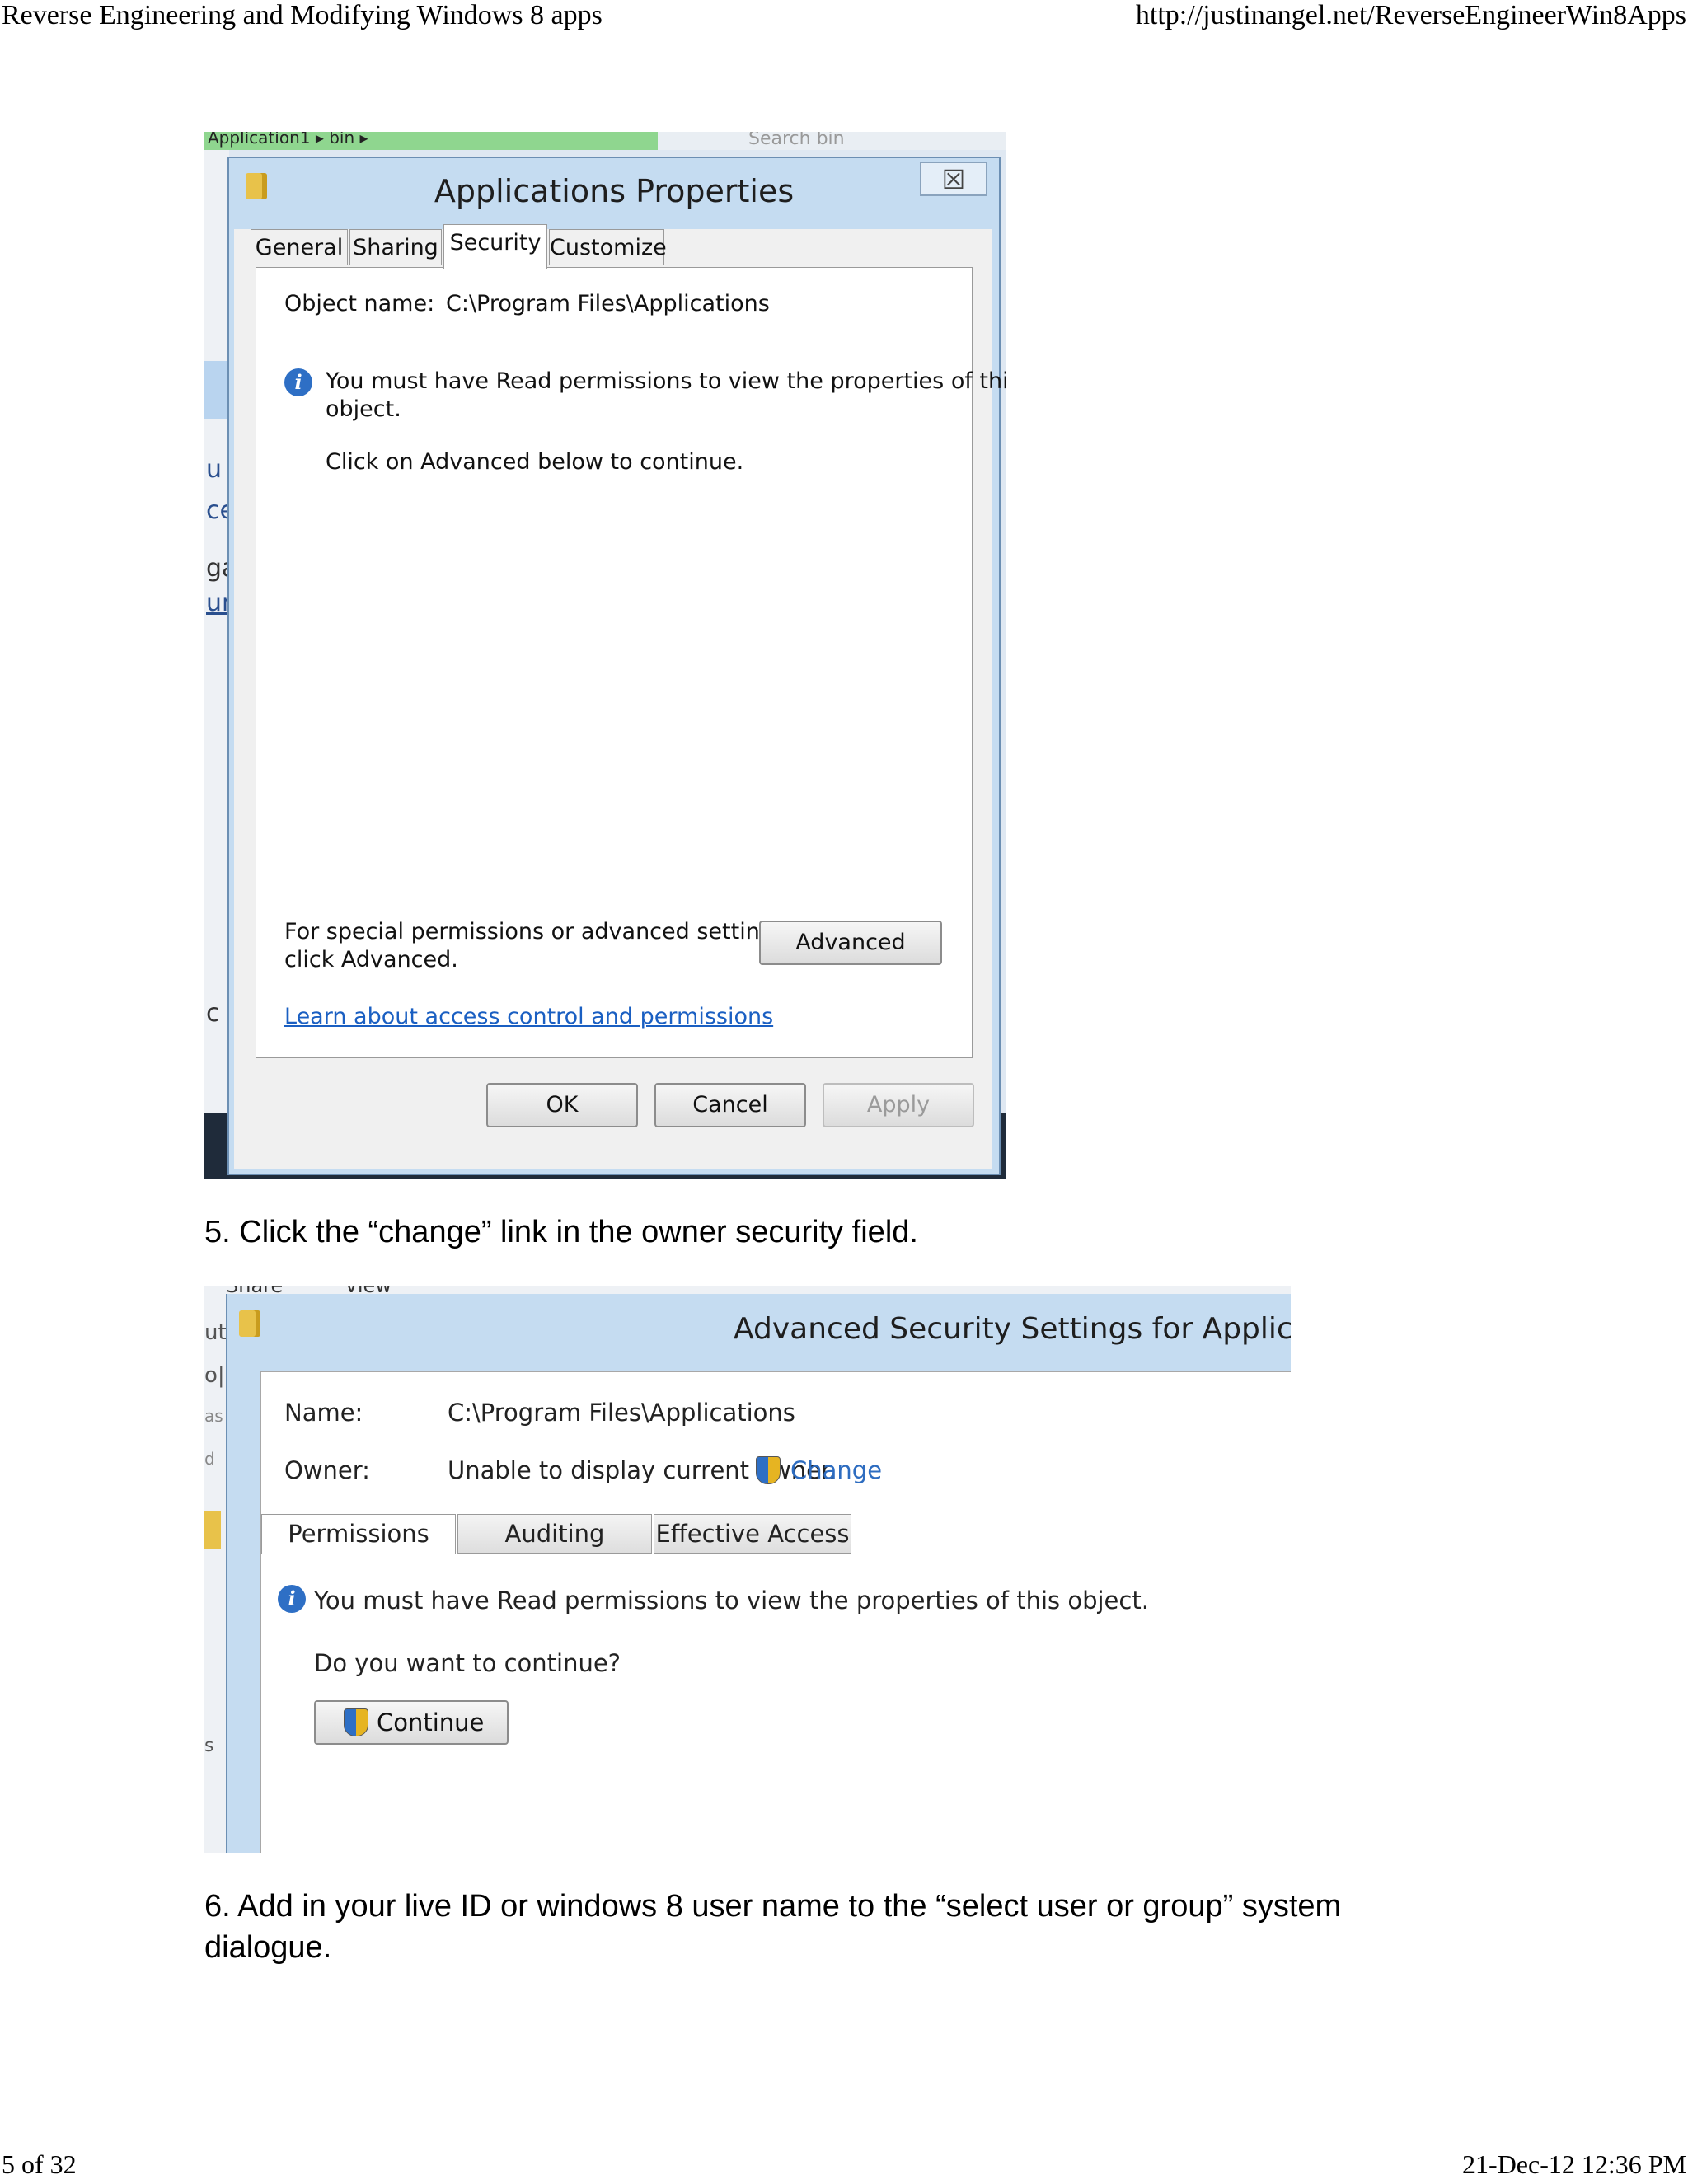 The image size is (1688, 2184). What do you see at coordinates (899, 1105) in the screenshot?
I see `apply-button: Apply` at bounding box center [899, 1105].